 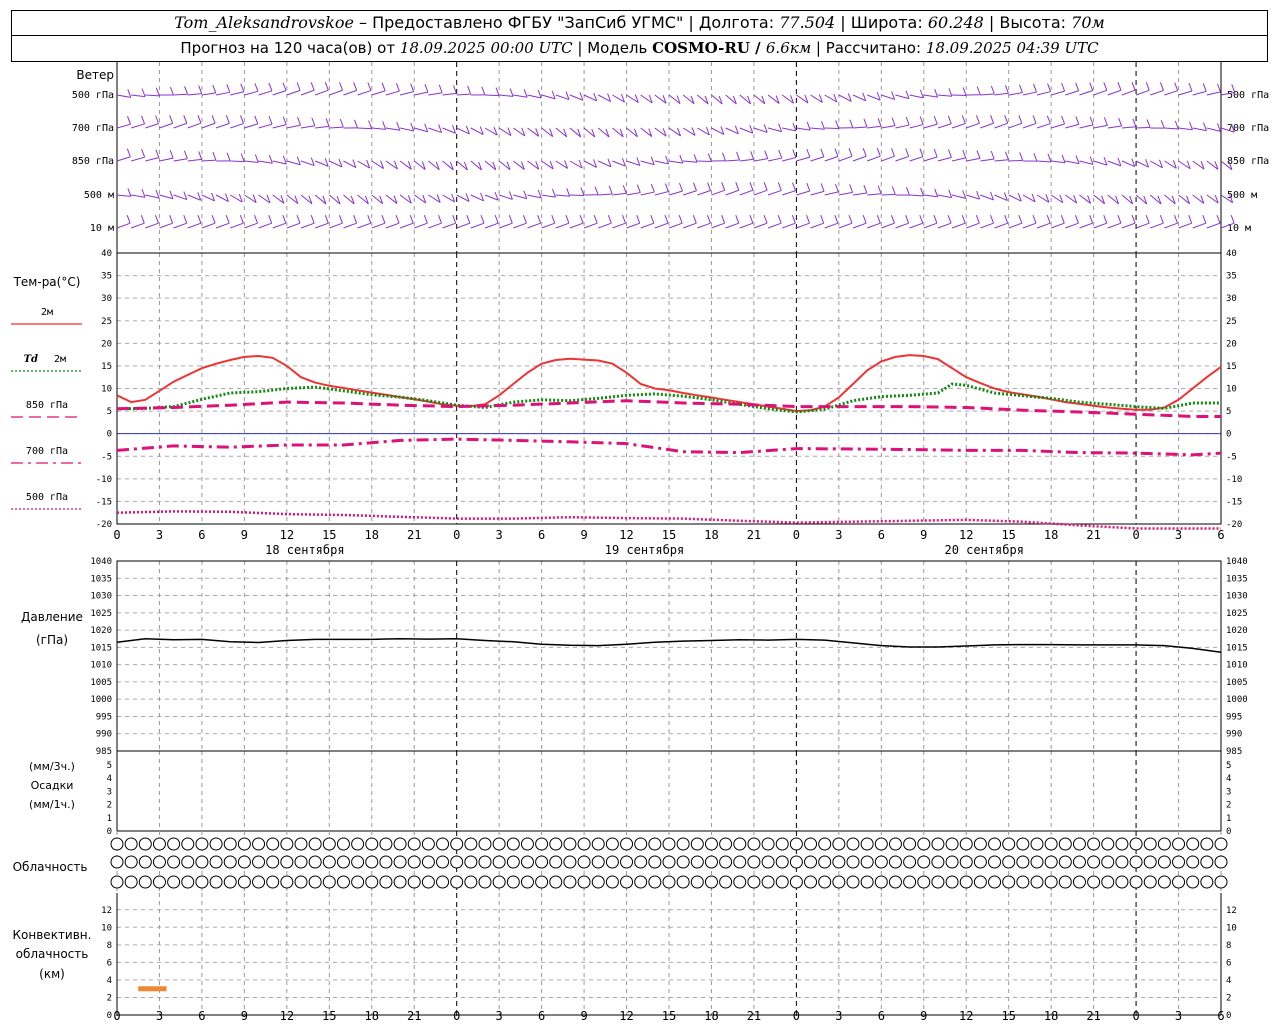 What do you see at coordinates (104, 502) in the screenshot?
I see `temp-ytick: -15` at bounding box center [104, 502].